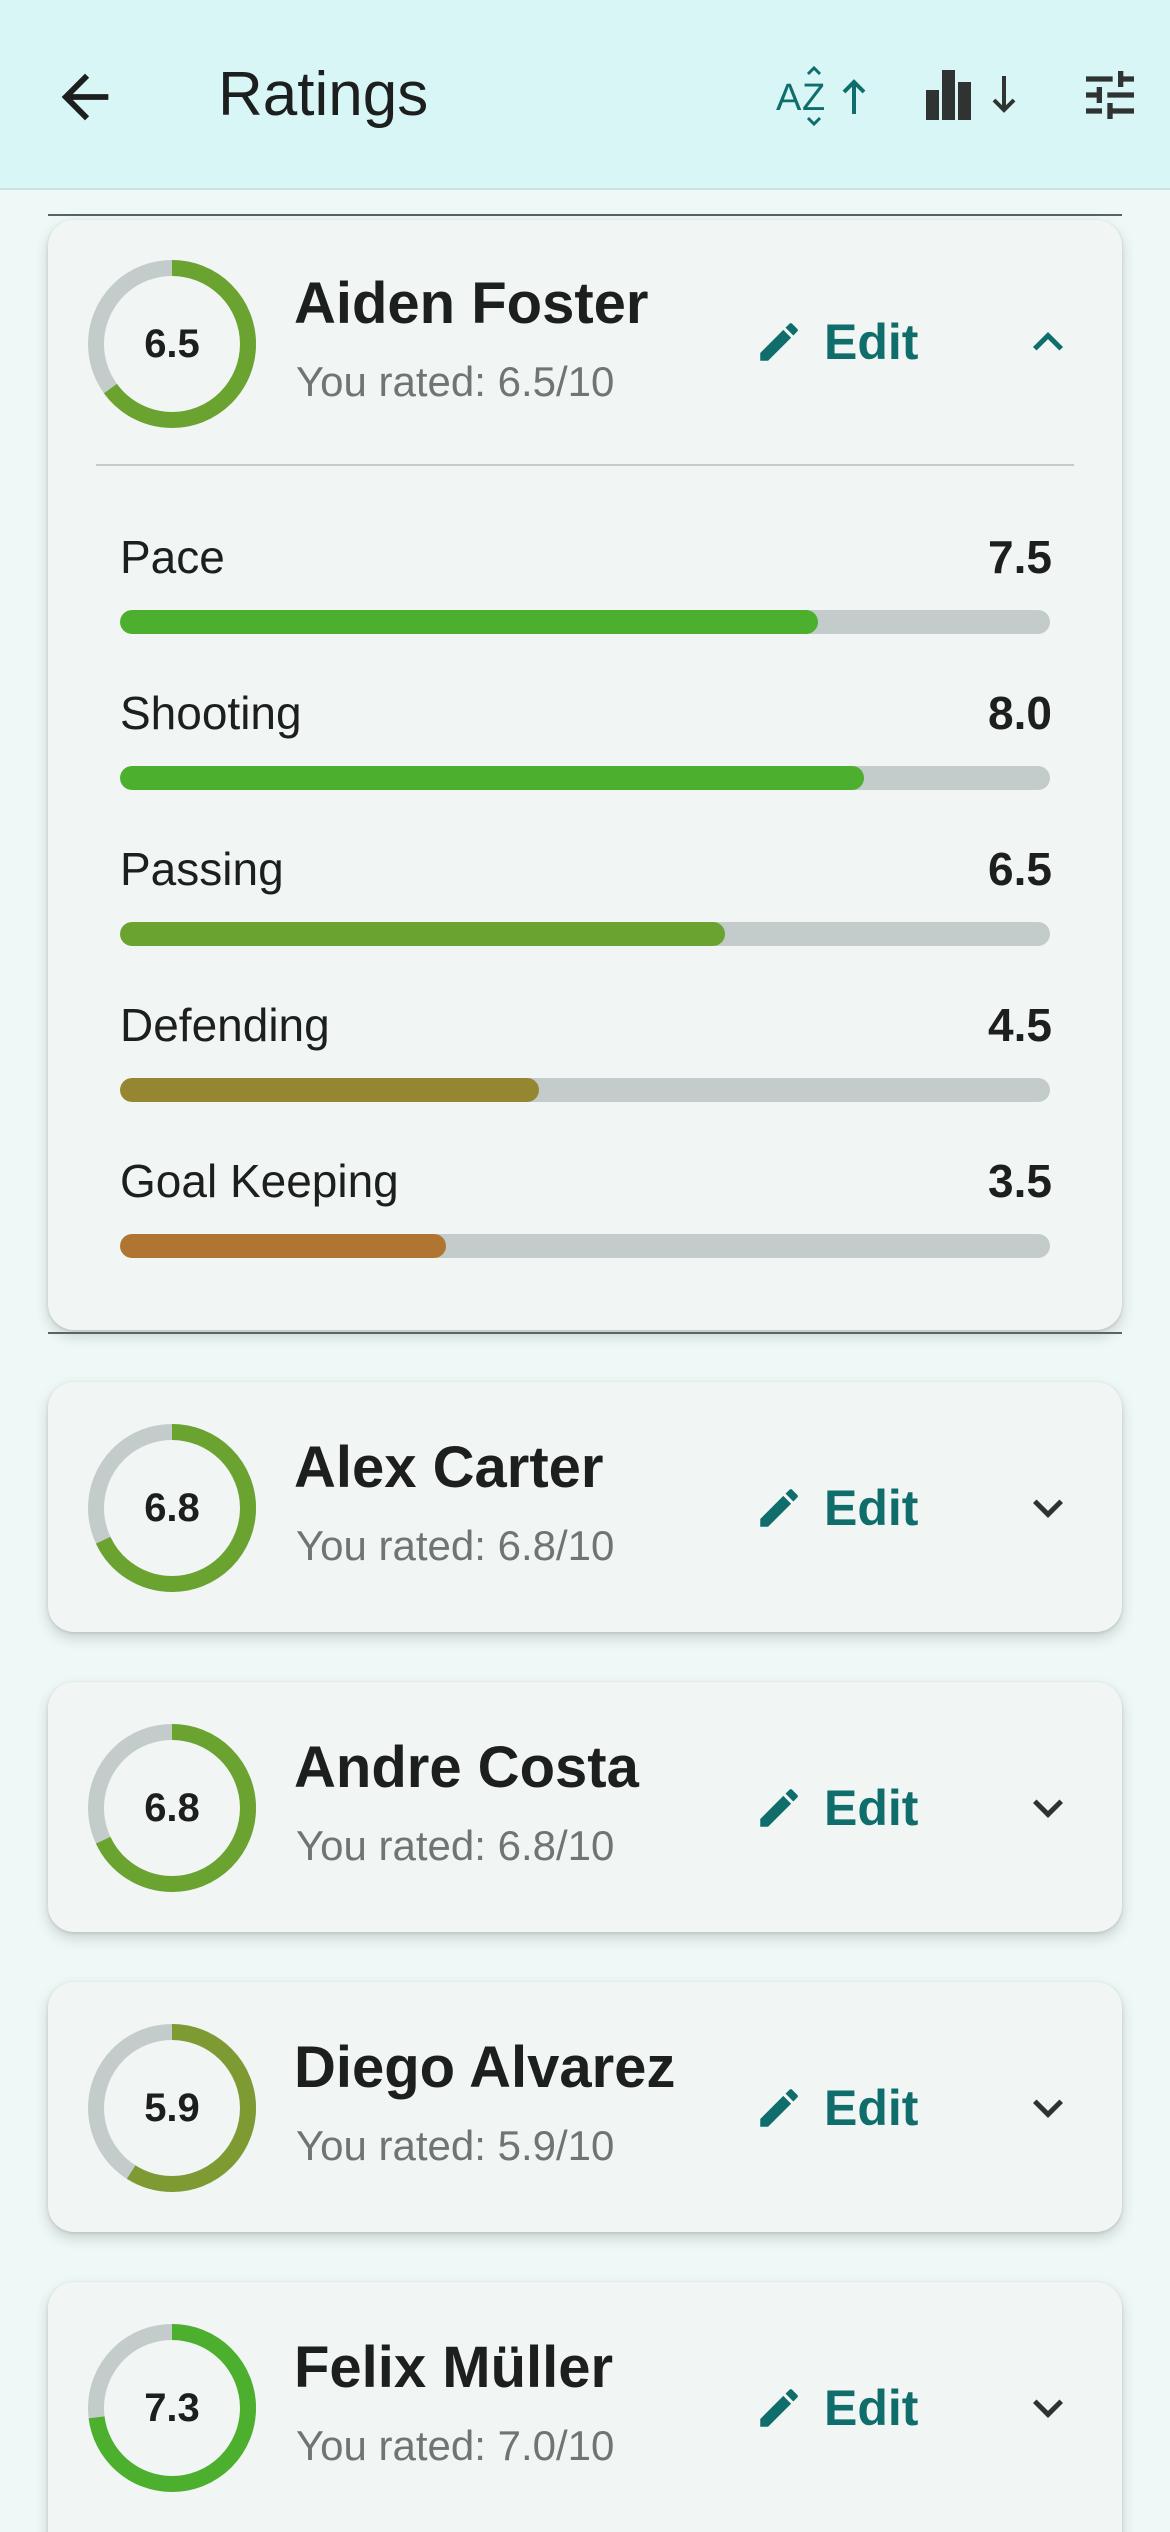 This screenshot has width=1170, height=2532. What do you see at coordinates (585, 95) in the screenshot?
I see `app-bar: Ratings A Z` at bounding box center [585, 95].